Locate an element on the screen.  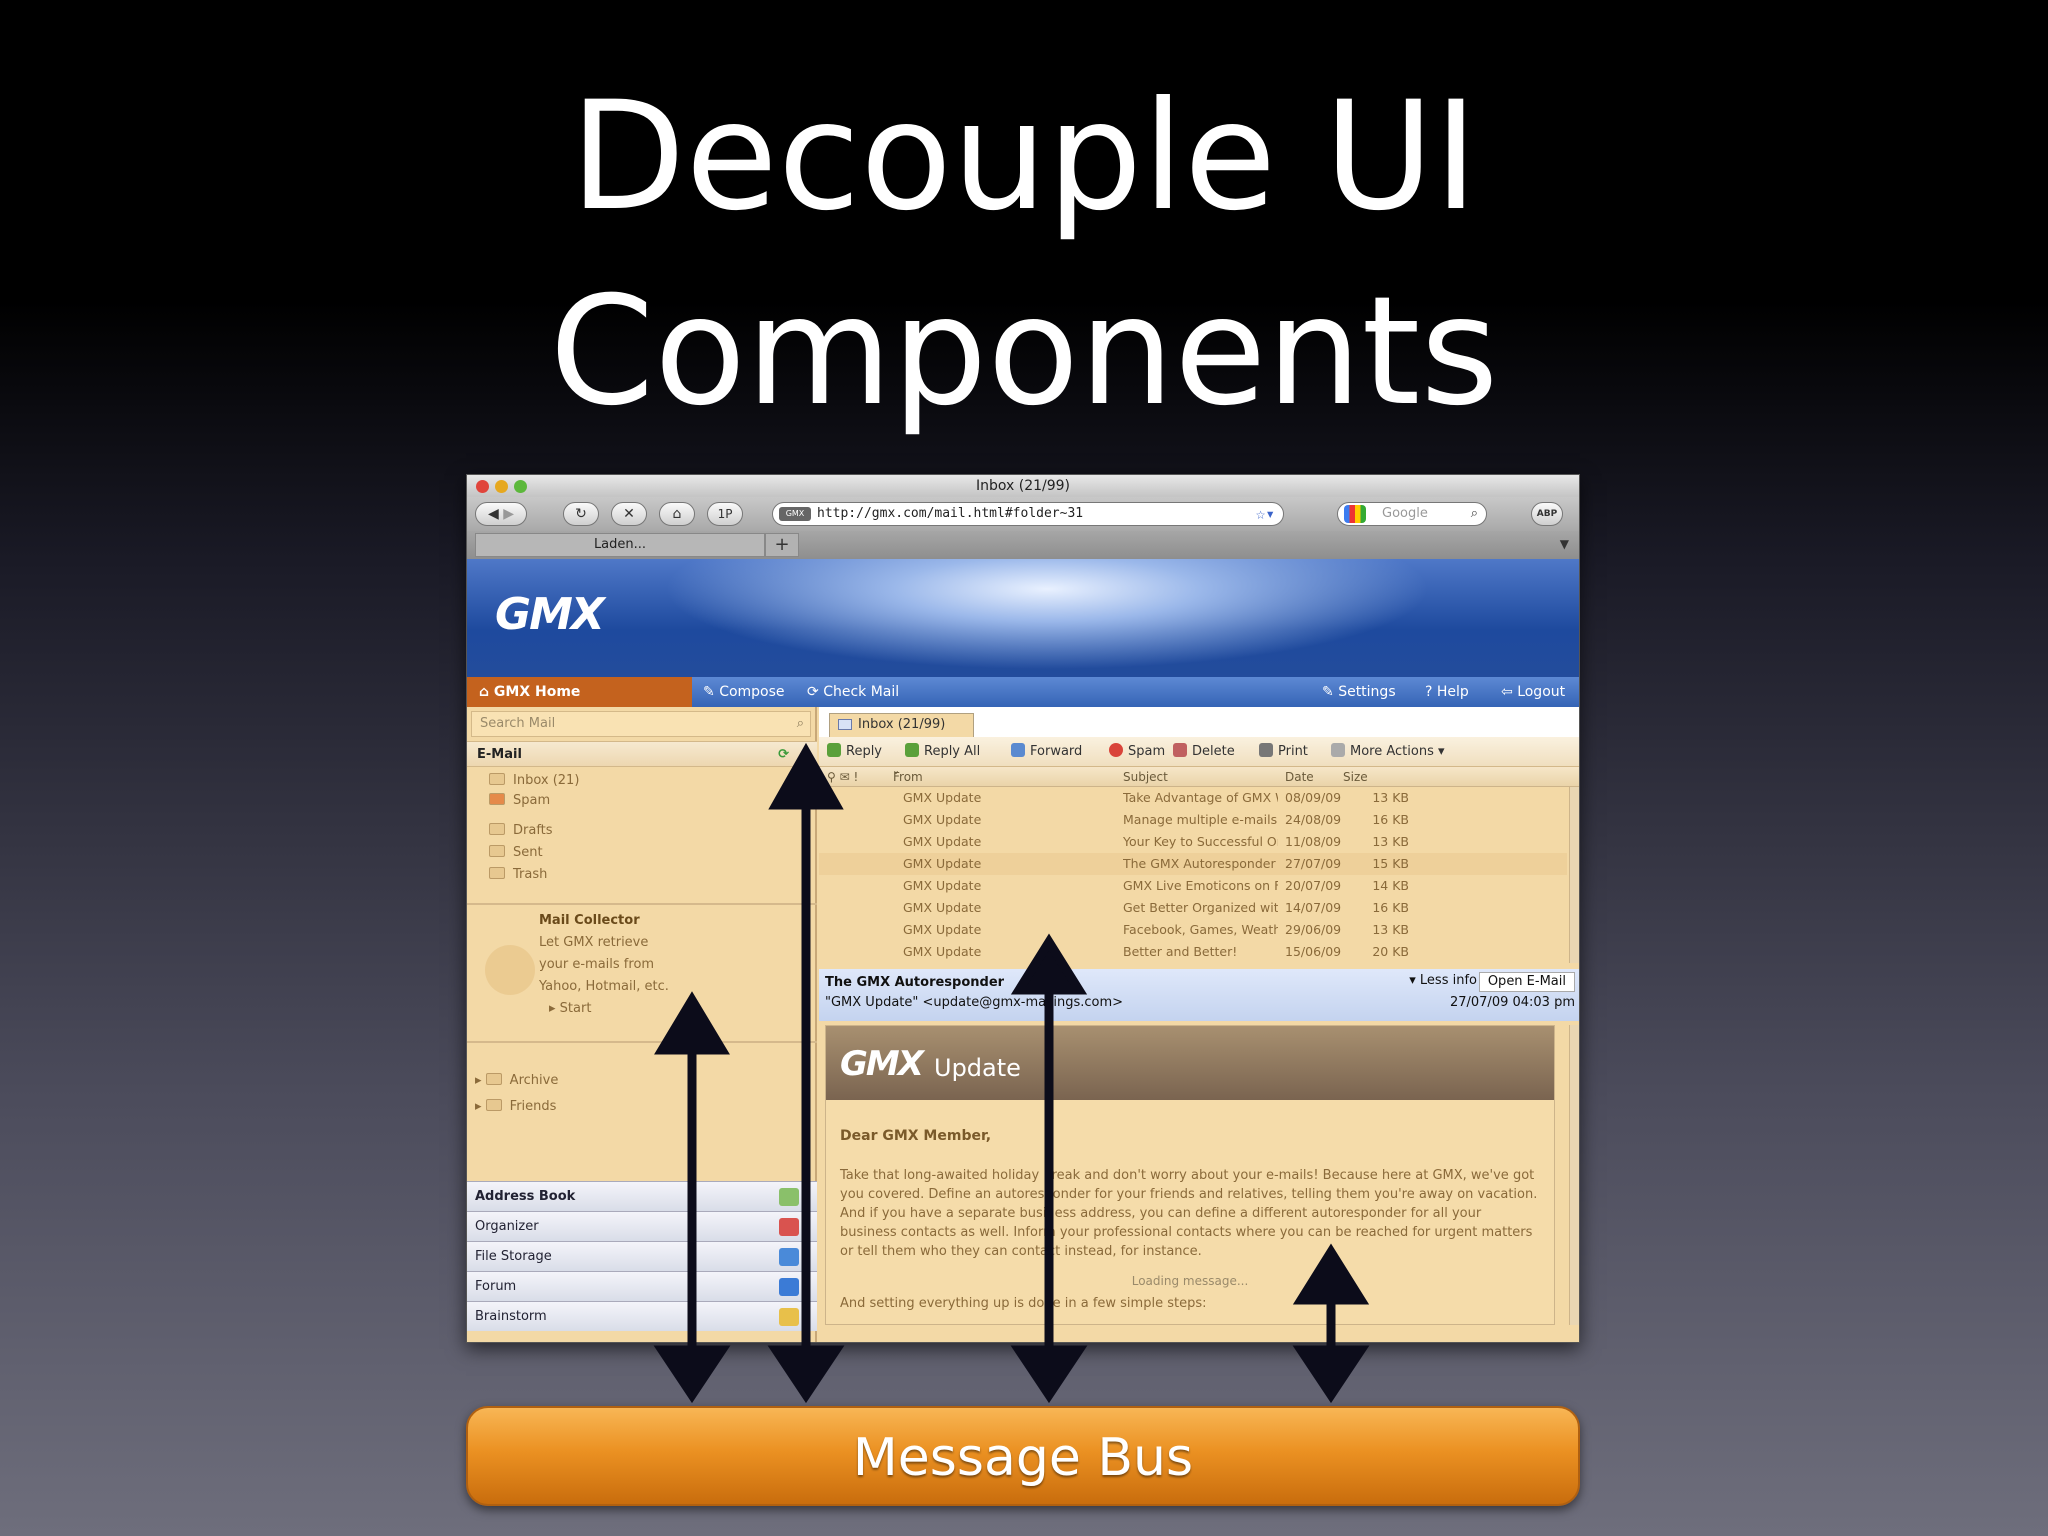
refresh-icon: ⟳ is located at coordinates (783, 755).